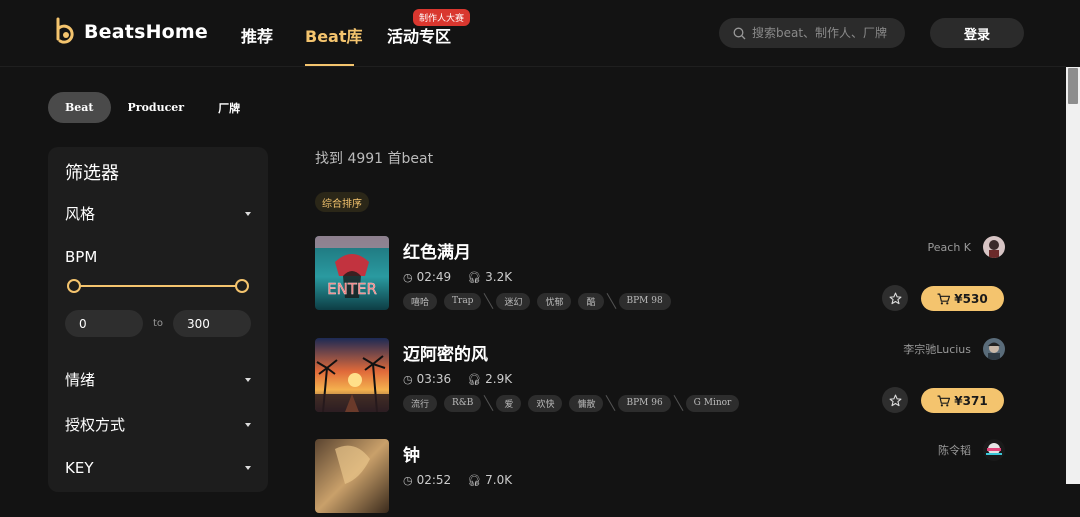  Describe the element at coordinates (437, 250) in the screenshot. I see `track-title: 红色满月` at that location.